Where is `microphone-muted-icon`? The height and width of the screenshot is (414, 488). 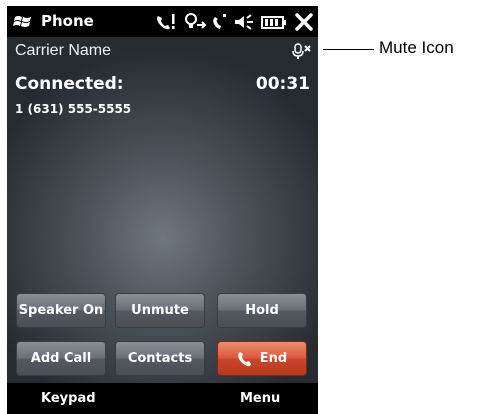
microphone-muted-icon is located at coordinates (301, 51).